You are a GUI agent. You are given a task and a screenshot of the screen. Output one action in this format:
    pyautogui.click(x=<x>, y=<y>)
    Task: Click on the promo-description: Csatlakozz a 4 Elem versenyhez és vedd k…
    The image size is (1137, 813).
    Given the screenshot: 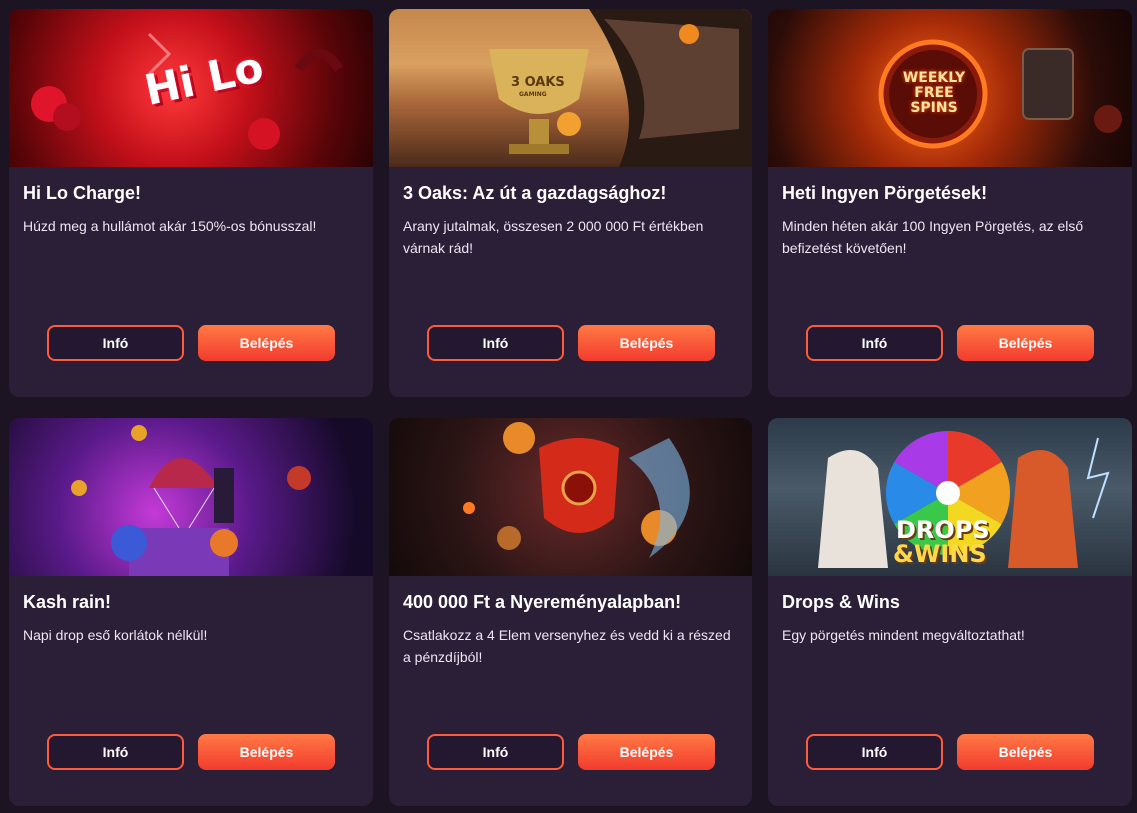 What is the action you would take?
    pyautogui.click(x=567, y=646)
    